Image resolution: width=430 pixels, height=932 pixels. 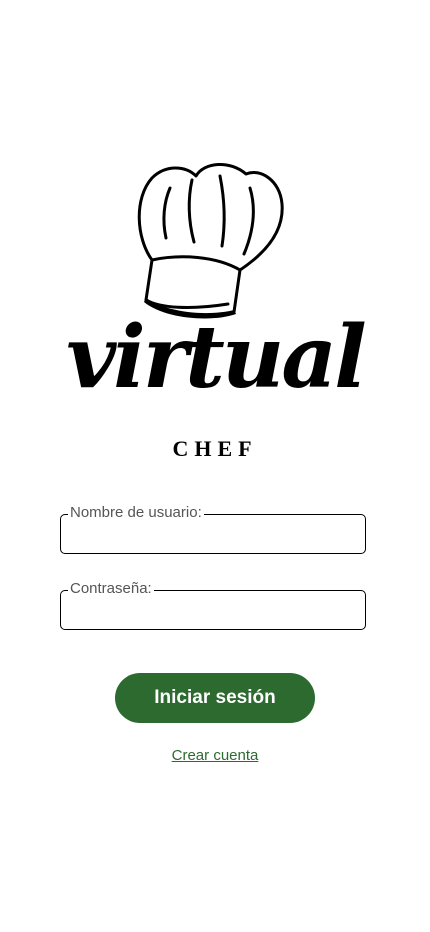 What do you see at coordinates (216, 357) in the screenshot?
I see `brand-script-text: virtual` at bounding box center [216, 357].